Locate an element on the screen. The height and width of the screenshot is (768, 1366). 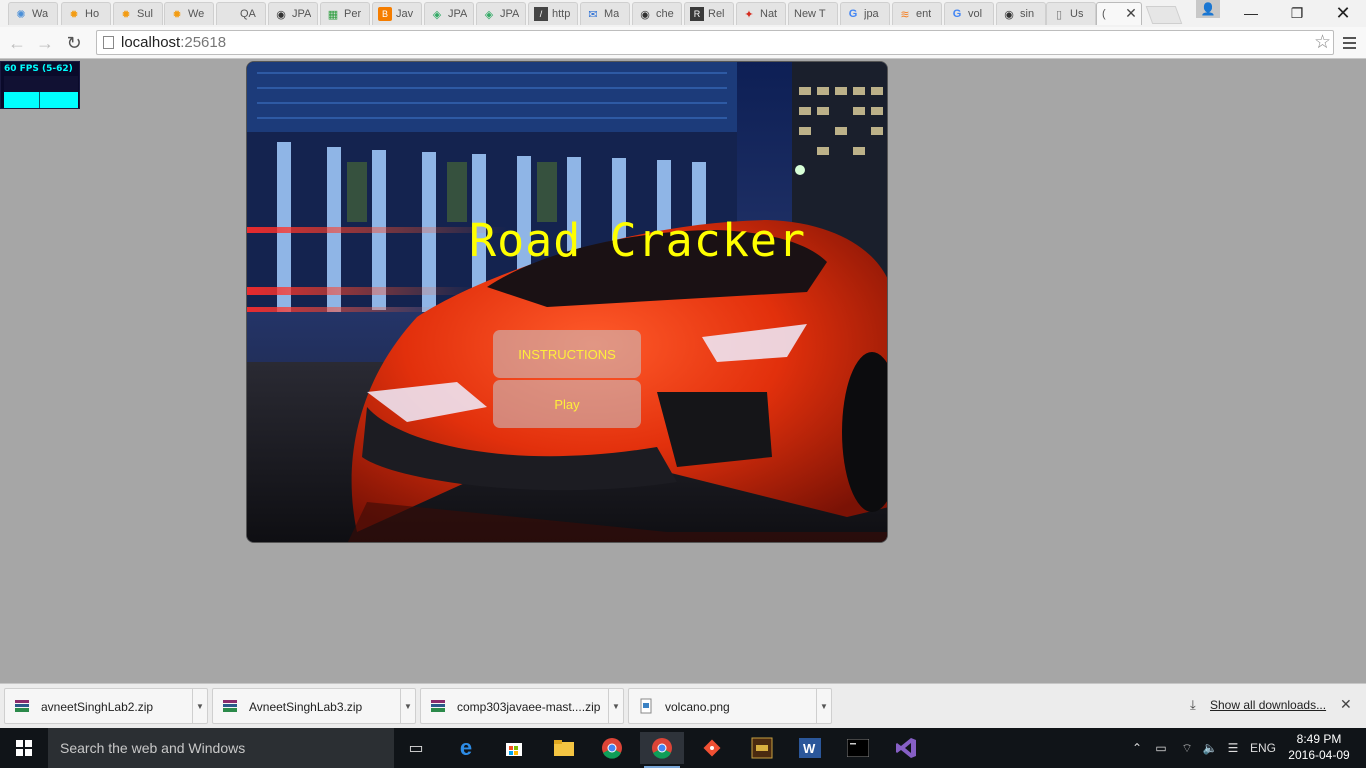
forward-arrow-icon: → is located at coordinates (45, 43).